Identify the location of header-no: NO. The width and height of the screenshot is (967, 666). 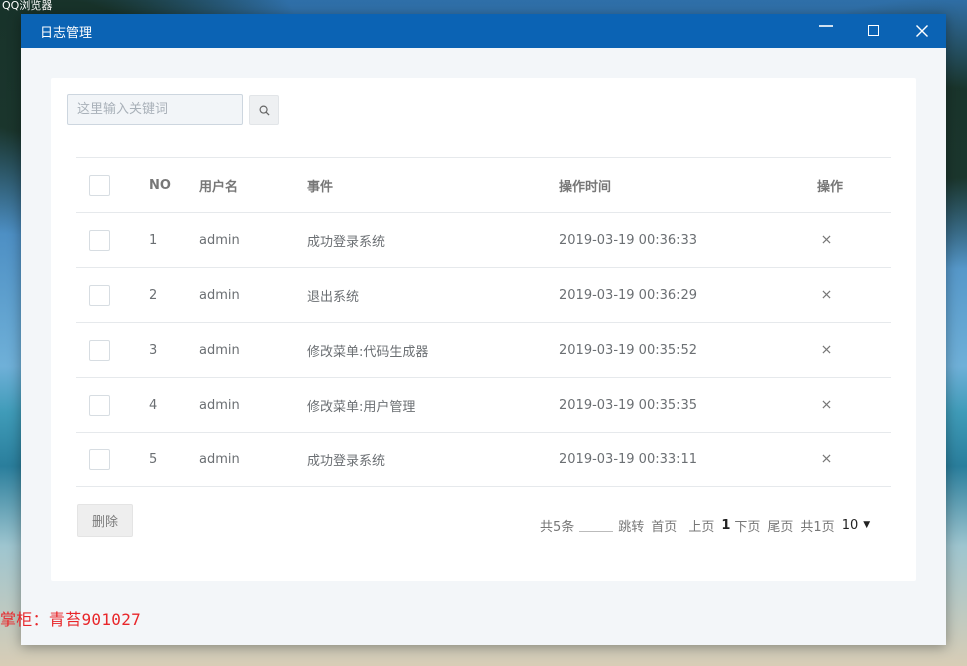
(160, 185).